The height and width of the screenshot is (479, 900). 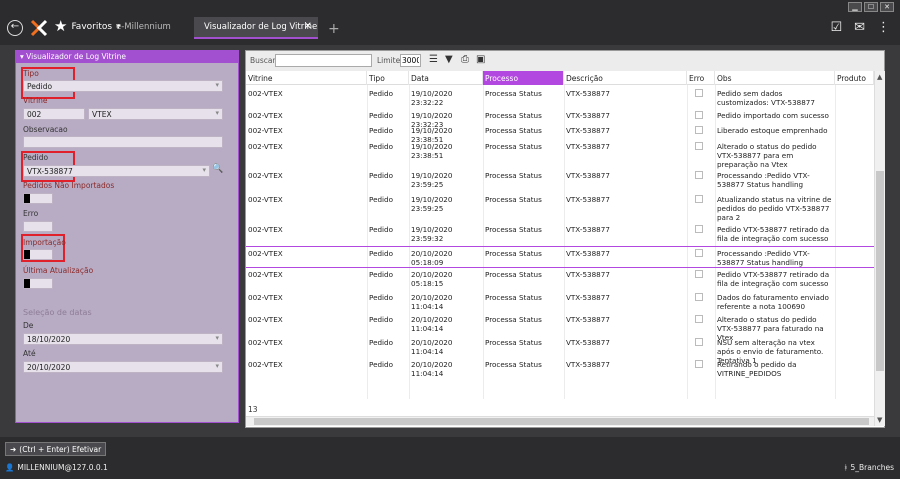 What do you see at coordinates (38, 198) in the screenshot?
I see `pedidos-nao-importados-toggle` at bounding box center [38, 198].